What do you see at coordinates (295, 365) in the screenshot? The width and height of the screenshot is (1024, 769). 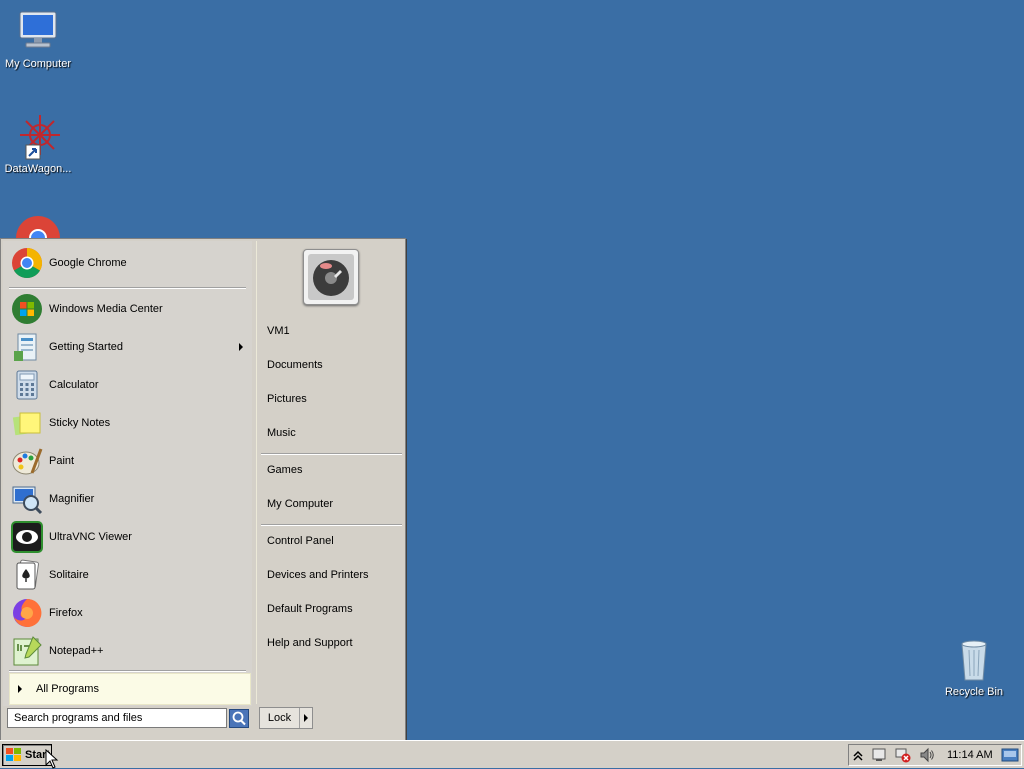 I see `places-item-label: Documents` at bounding box center [295, 365].